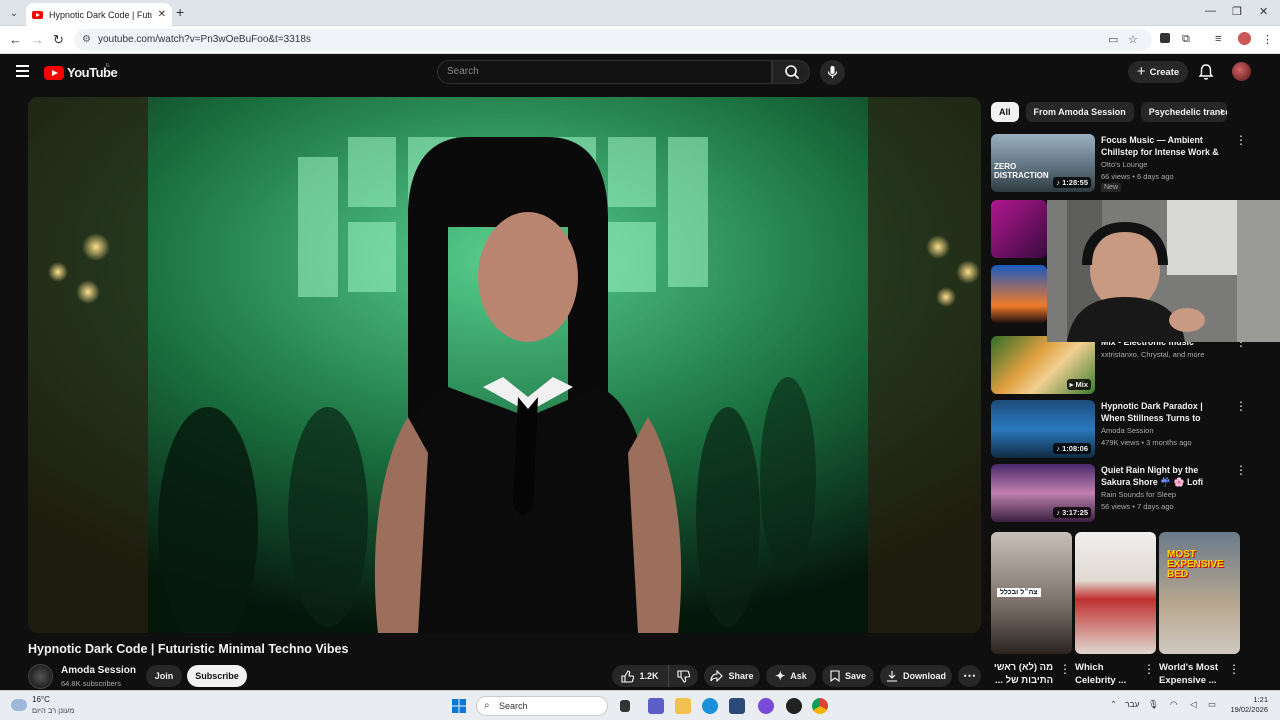 This screenshot has width=1280, height=720. I want to click on short-thumbnail: MOST EXPENSIVE BED, so click(1199, 593).